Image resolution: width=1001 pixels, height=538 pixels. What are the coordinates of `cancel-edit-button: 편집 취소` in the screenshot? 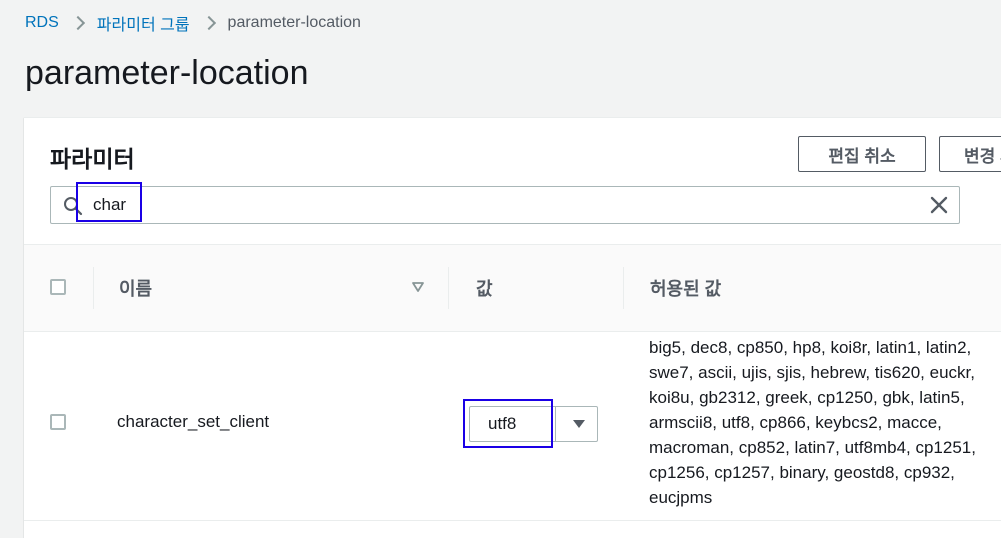 It's located at (862, 154).